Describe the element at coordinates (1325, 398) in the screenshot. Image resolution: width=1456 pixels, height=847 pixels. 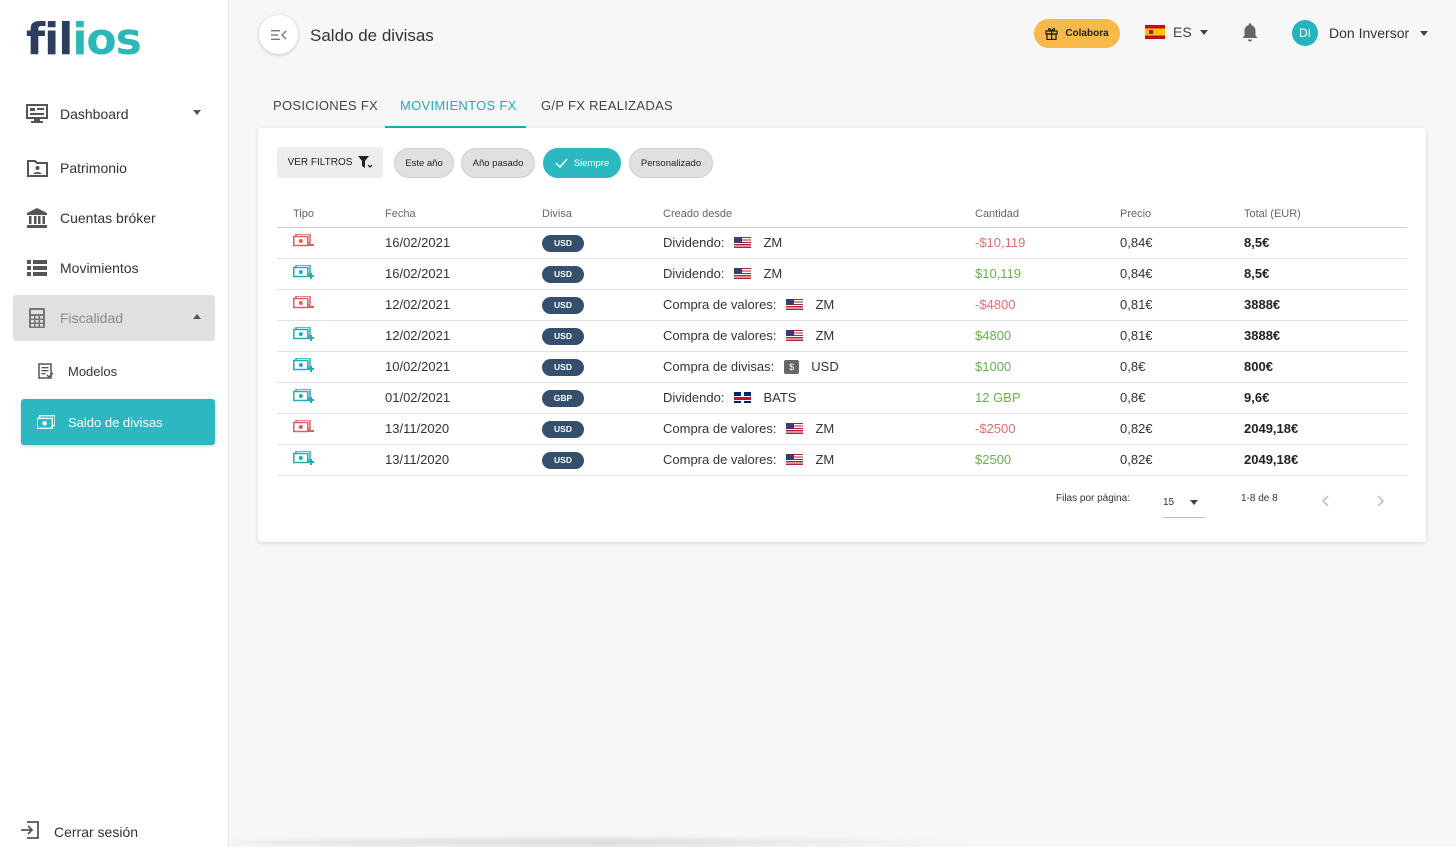
I see `cell-total: 9,6€` at that location.